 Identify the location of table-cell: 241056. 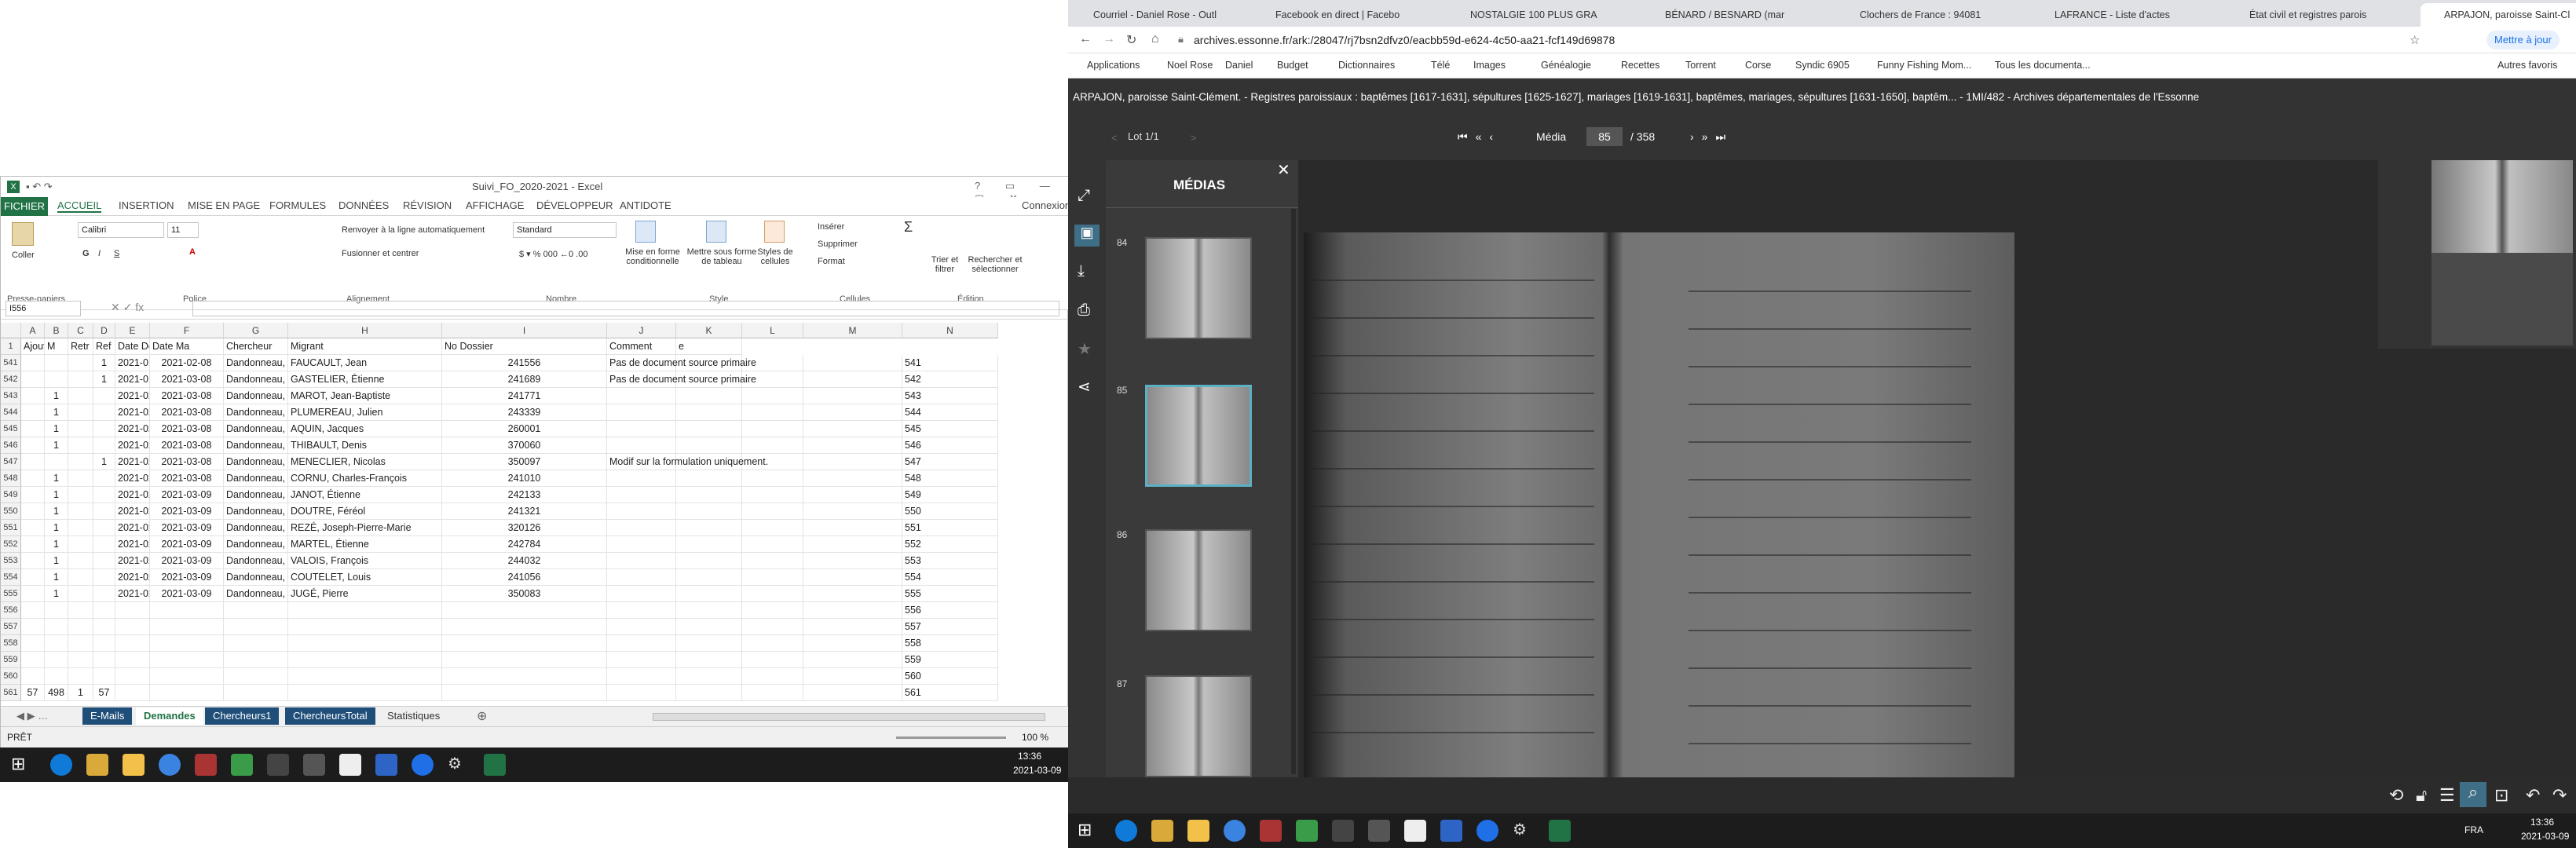
(524, 578).